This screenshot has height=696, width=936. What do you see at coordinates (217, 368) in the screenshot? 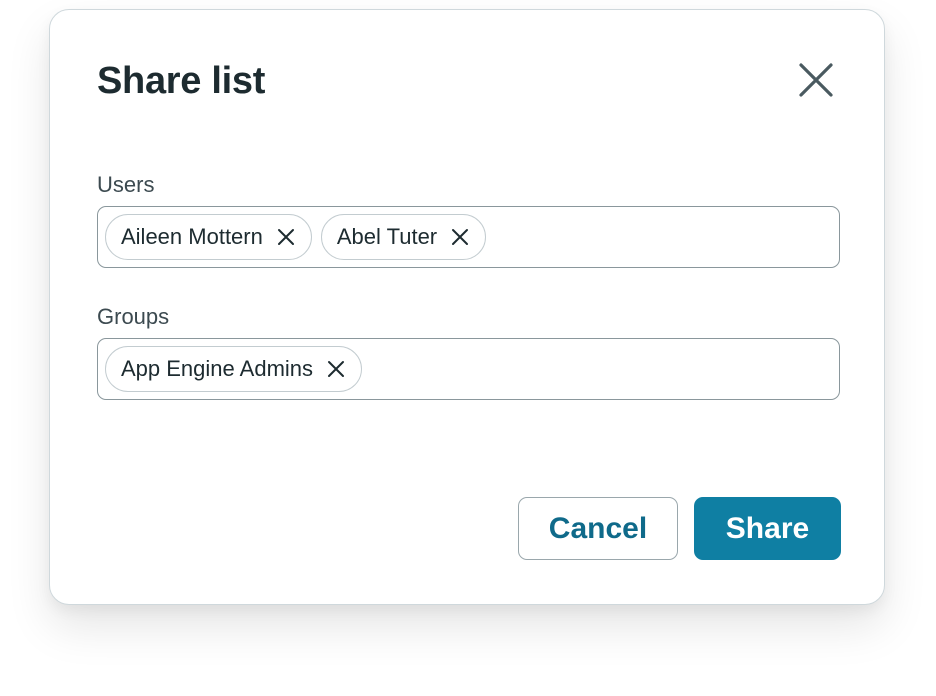
I see `group-pill-label: App Engine Admins` at bounding box center [217, 368].